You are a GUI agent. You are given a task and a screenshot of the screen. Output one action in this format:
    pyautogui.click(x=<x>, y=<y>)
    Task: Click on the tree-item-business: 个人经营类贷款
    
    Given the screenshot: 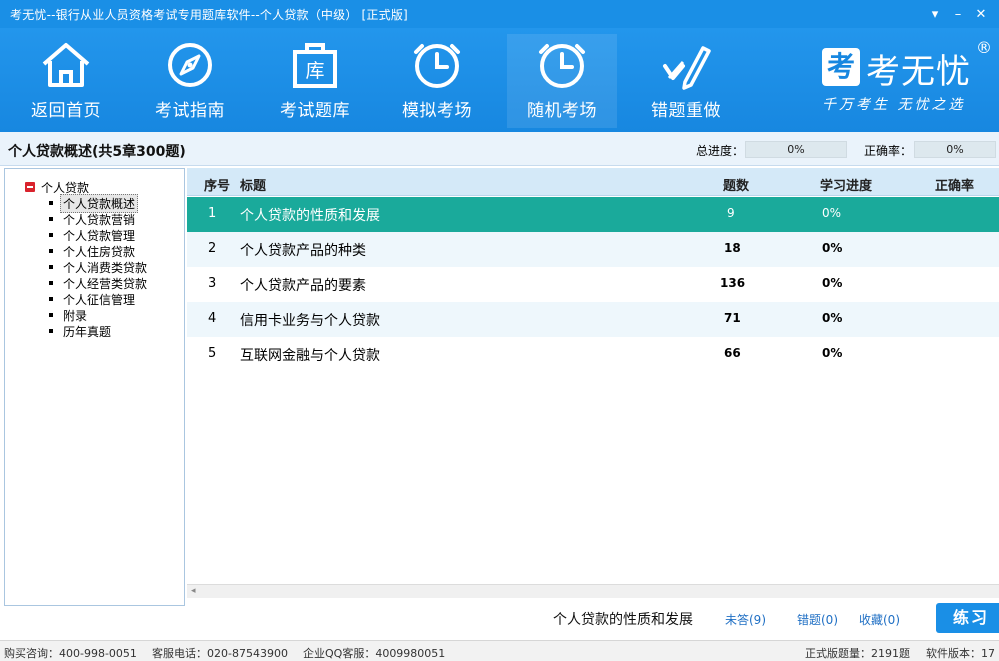 What is the action you would take?
    pyautogui.click(x=96, y=283)
    